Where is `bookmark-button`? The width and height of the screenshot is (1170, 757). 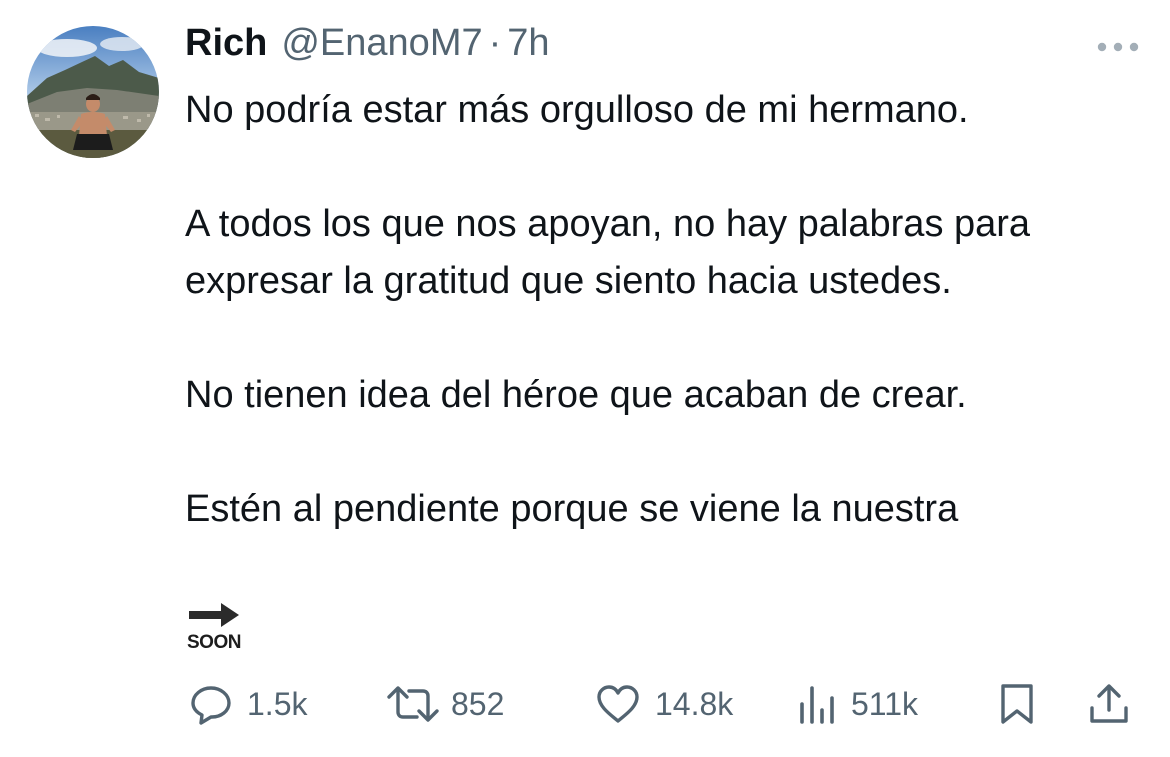 bookmark-button is located at coordinates (1017, 704).